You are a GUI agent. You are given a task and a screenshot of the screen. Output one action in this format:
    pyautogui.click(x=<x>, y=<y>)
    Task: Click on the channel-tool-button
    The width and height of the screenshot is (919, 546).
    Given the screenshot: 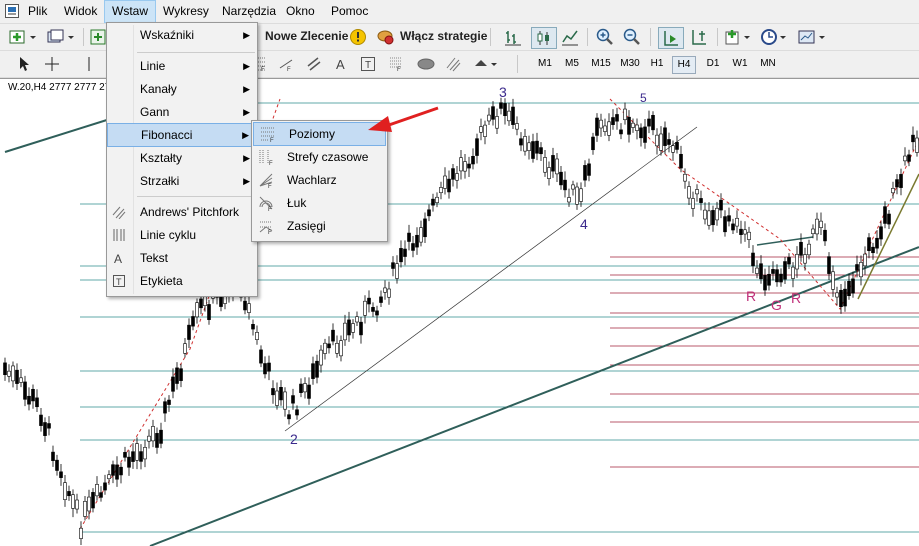 What is the action you would take?
    pyautogui.click(x=314, y=64)
    